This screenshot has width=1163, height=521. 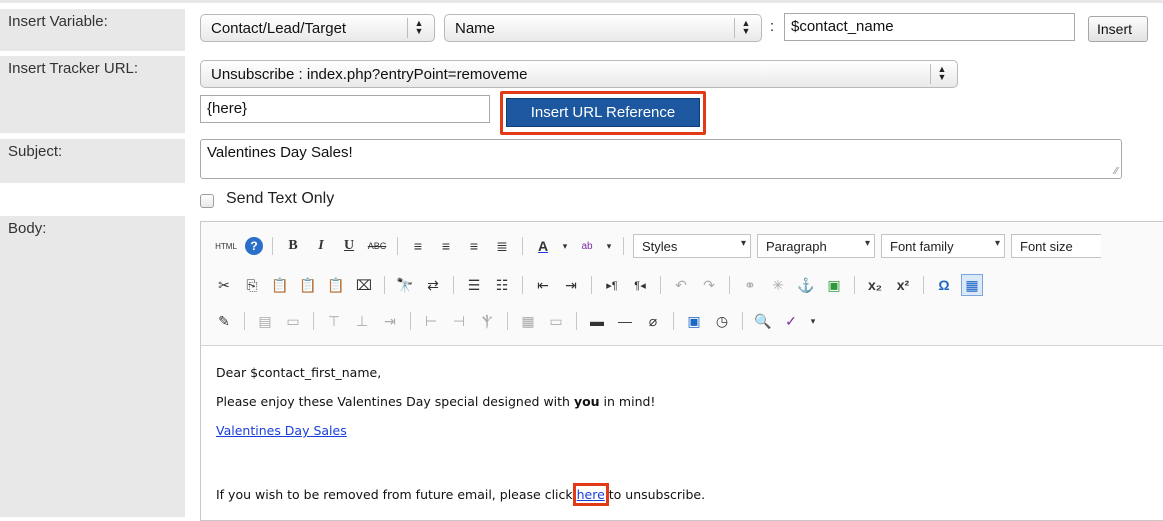 What do you see at coordinates (692, 246) in the screenshot?
I see `styles-select: Styles ▾` at bounding box center [692, 246].